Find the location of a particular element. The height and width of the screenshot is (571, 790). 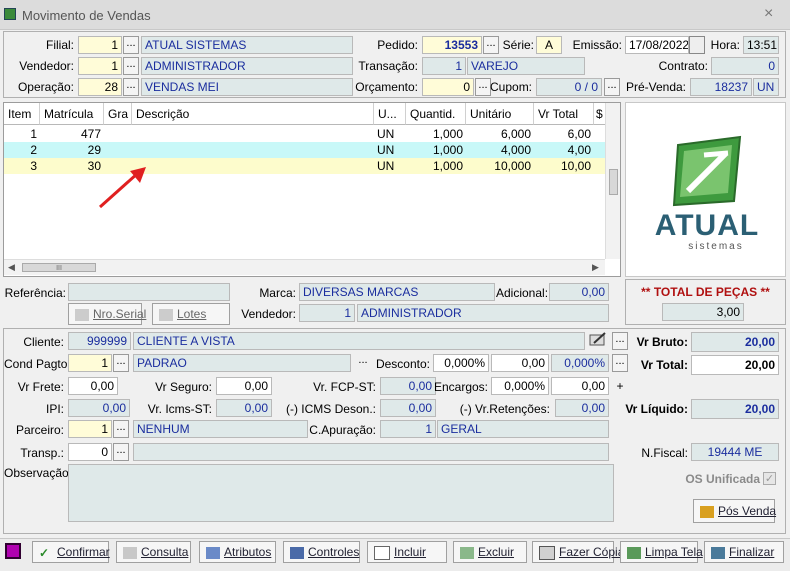

col-matricula: Matrícula is located at coordinates (72, 114).